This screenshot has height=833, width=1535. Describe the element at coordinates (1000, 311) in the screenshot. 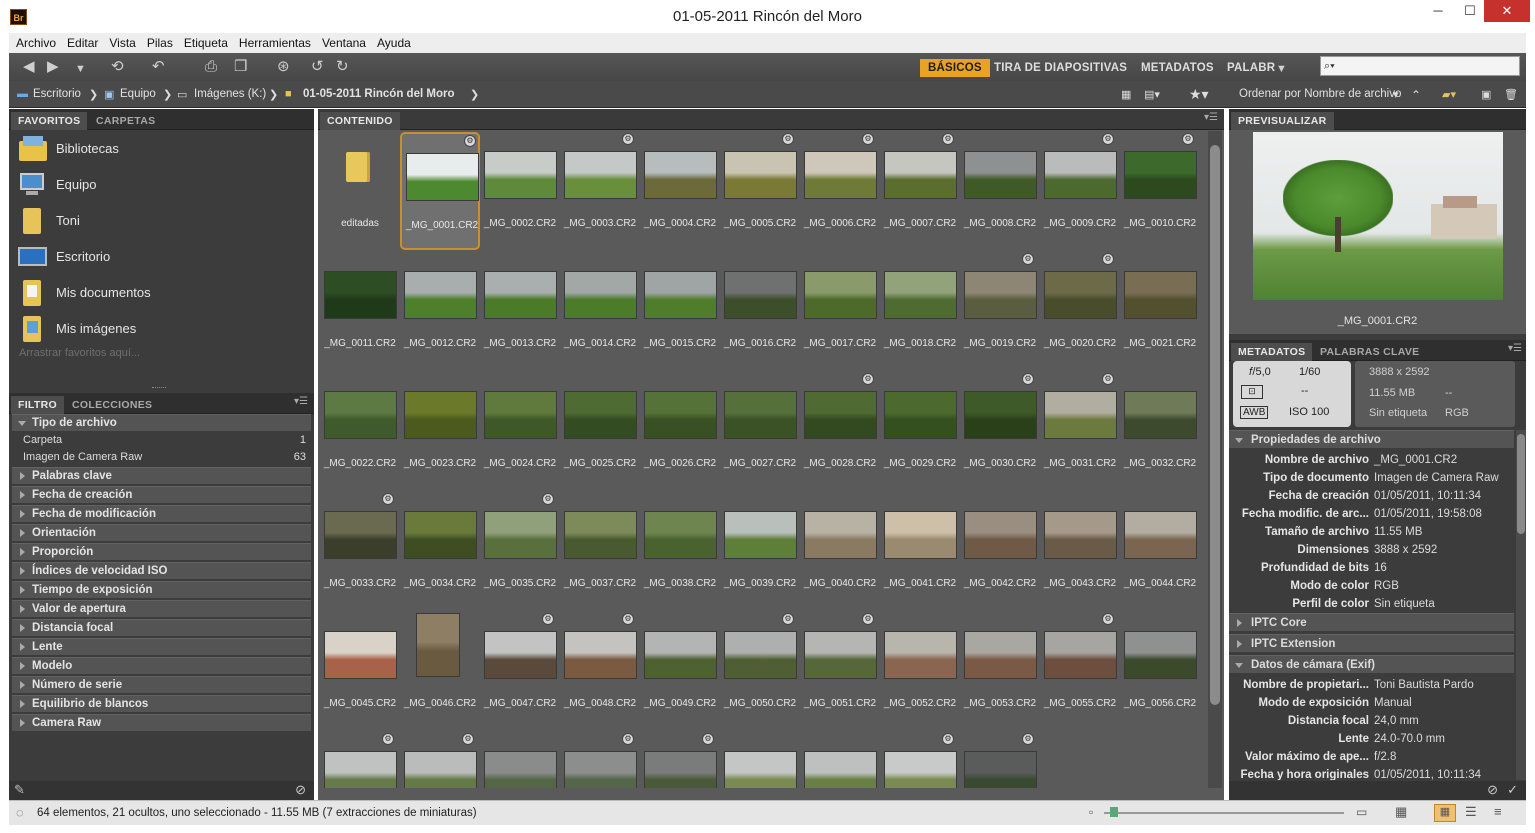

I see `thumbnail-item: ⚙ _MG_0019.CR2` at that location.